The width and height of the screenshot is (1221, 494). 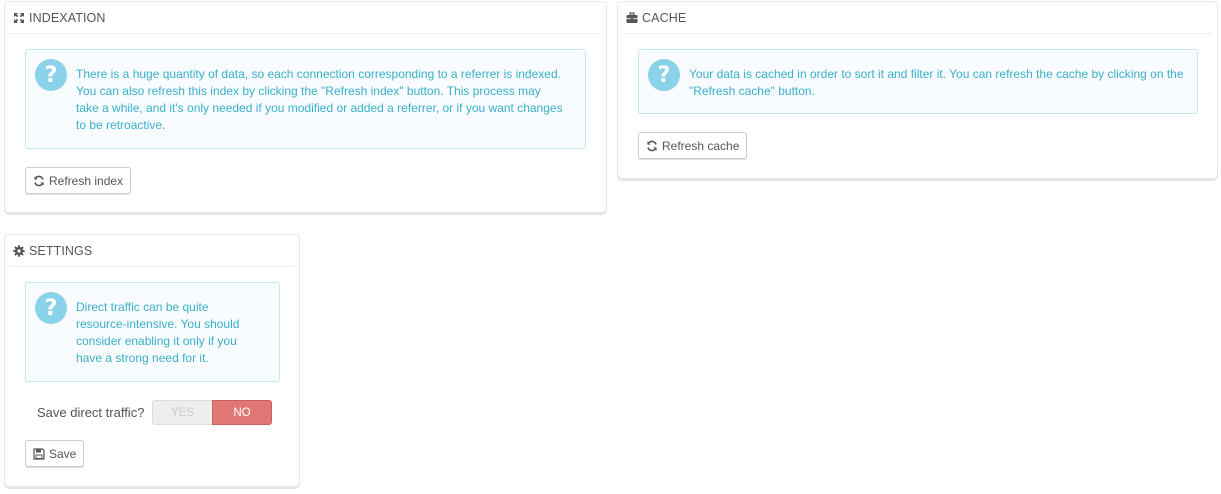 I want to click on cache-title: CACHE, so click(x=664, y=17).